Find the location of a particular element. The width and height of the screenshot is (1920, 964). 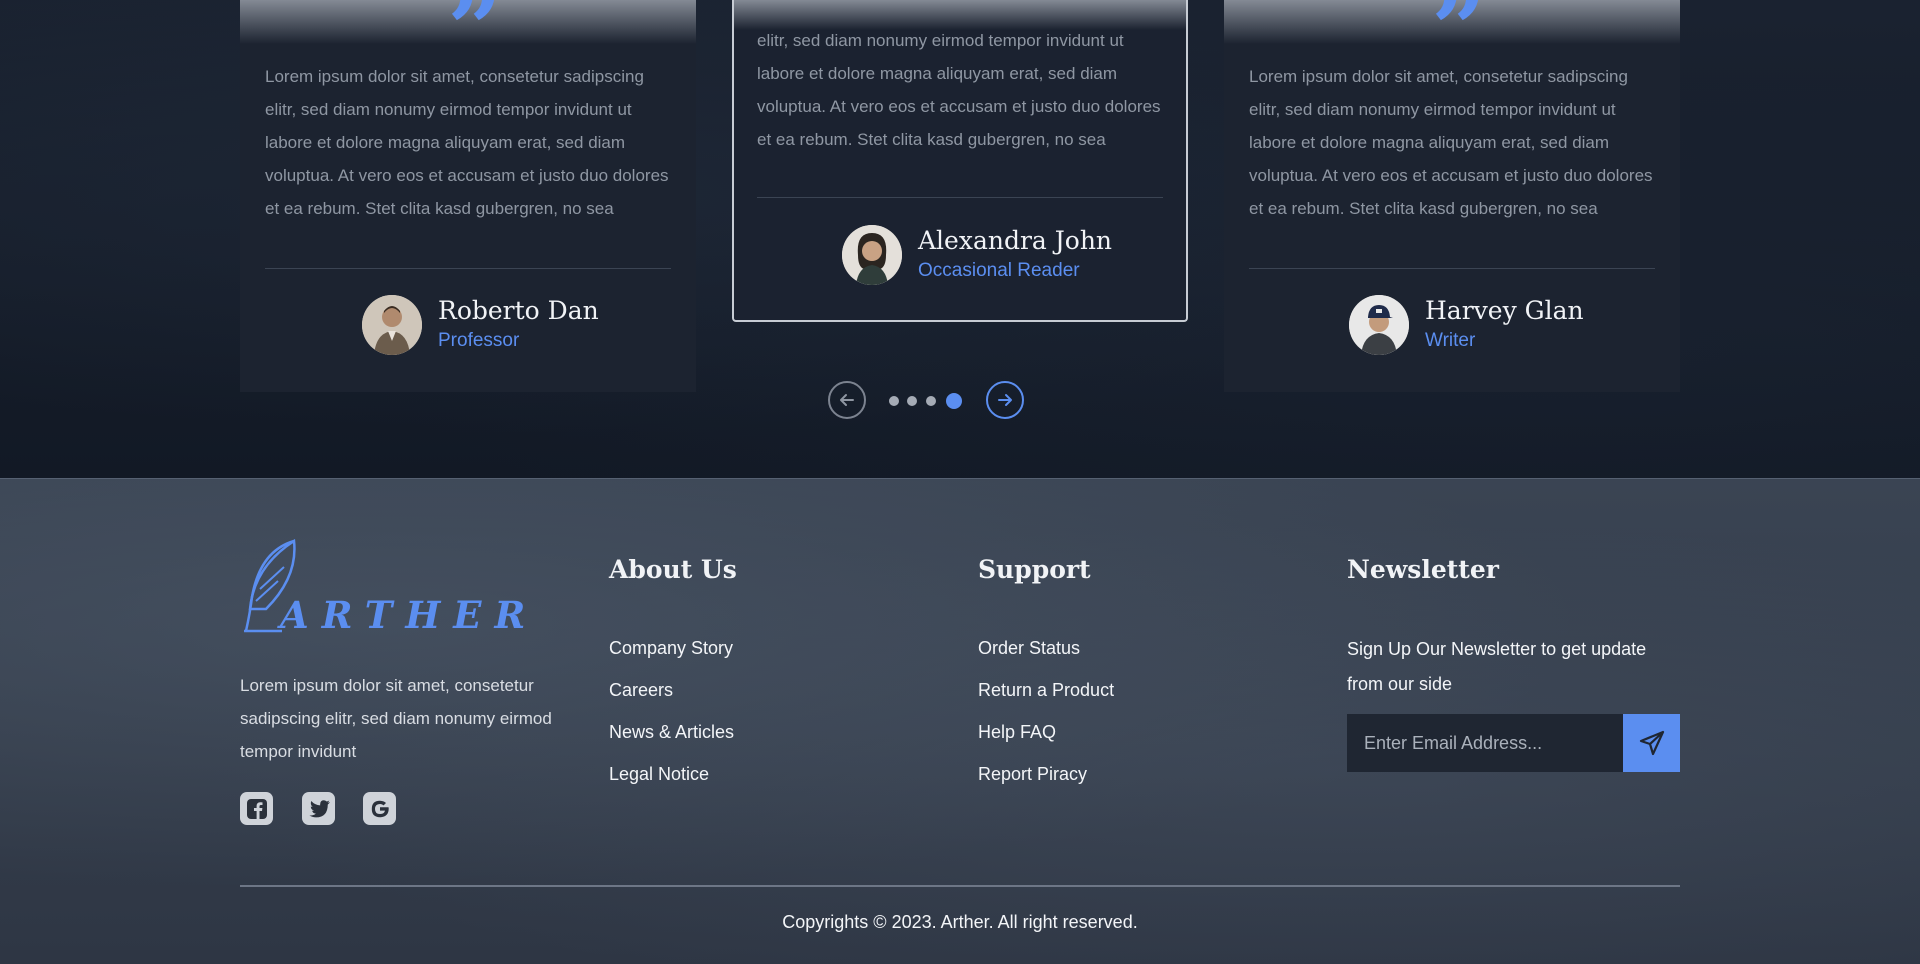

facebook-link is located at coordinates (256, 808).